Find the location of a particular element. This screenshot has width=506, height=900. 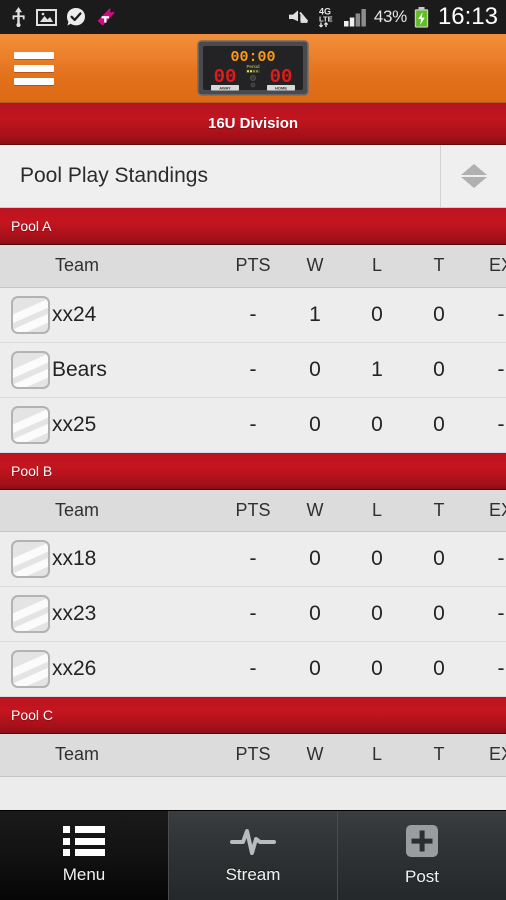

logo-away-score: 00 is located at coordinates (225, 77).